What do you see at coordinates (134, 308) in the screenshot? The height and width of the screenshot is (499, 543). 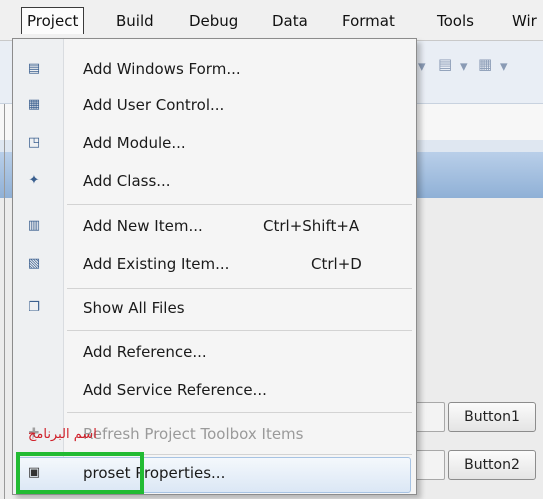 I see `menu-item-label: Show All Files` at bounding box center [134, 308].